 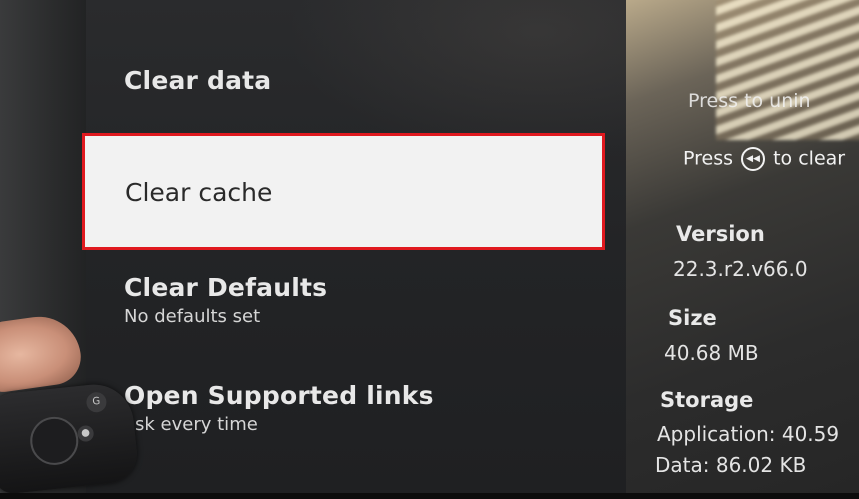 What do you see at coordinates (54, 441) in the screenshot?
I see `dpad-icon` at bounding box center [54, 441].